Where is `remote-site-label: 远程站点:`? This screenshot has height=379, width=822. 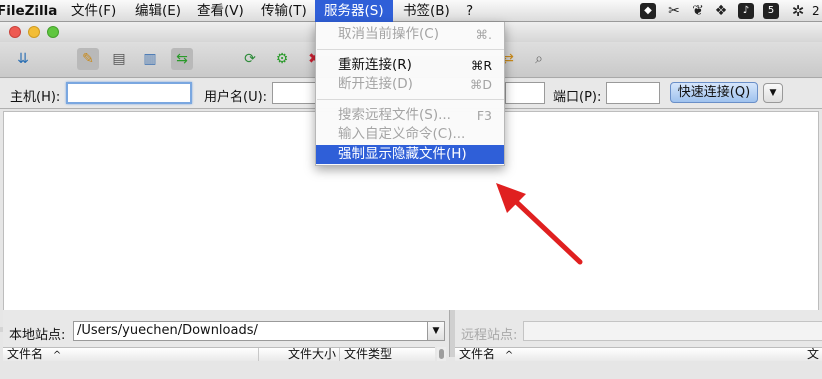 remote-site-label: 远程站点: is located at coordinates (489, 335).